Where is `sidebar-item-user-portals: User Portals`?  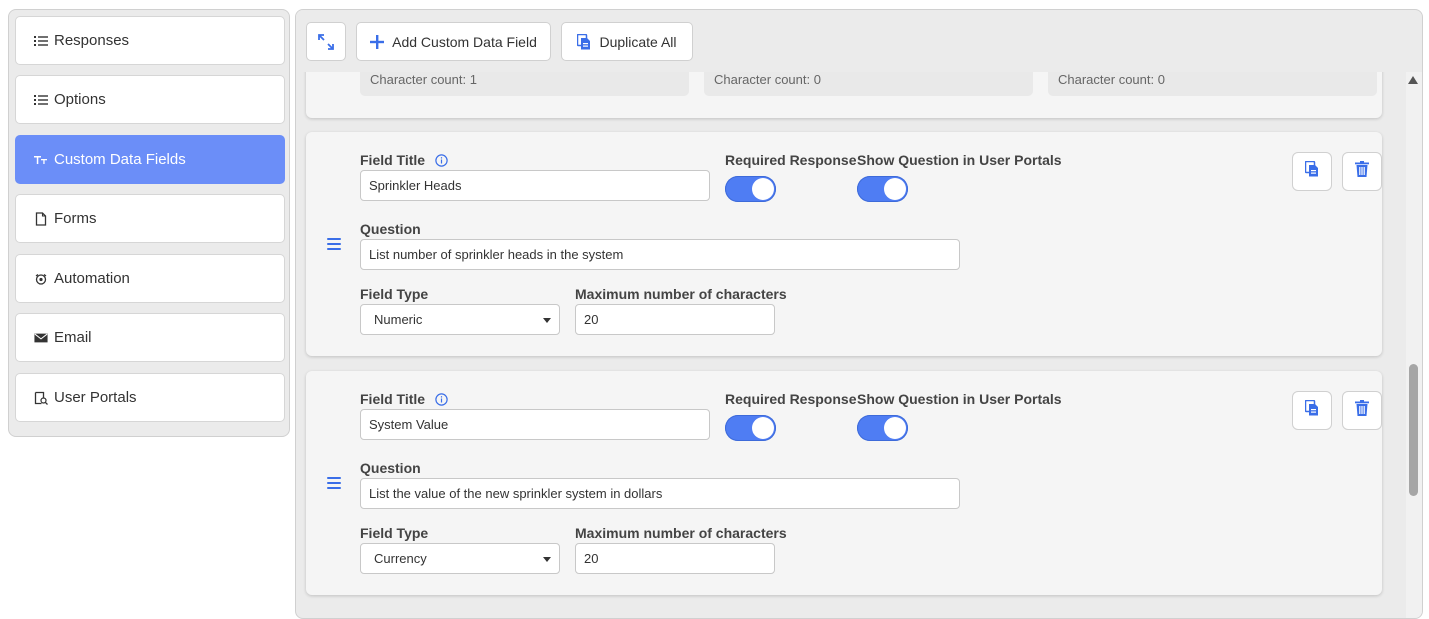
sidebar-item-user-portals: User Portals is located at coordinates (150, 397).